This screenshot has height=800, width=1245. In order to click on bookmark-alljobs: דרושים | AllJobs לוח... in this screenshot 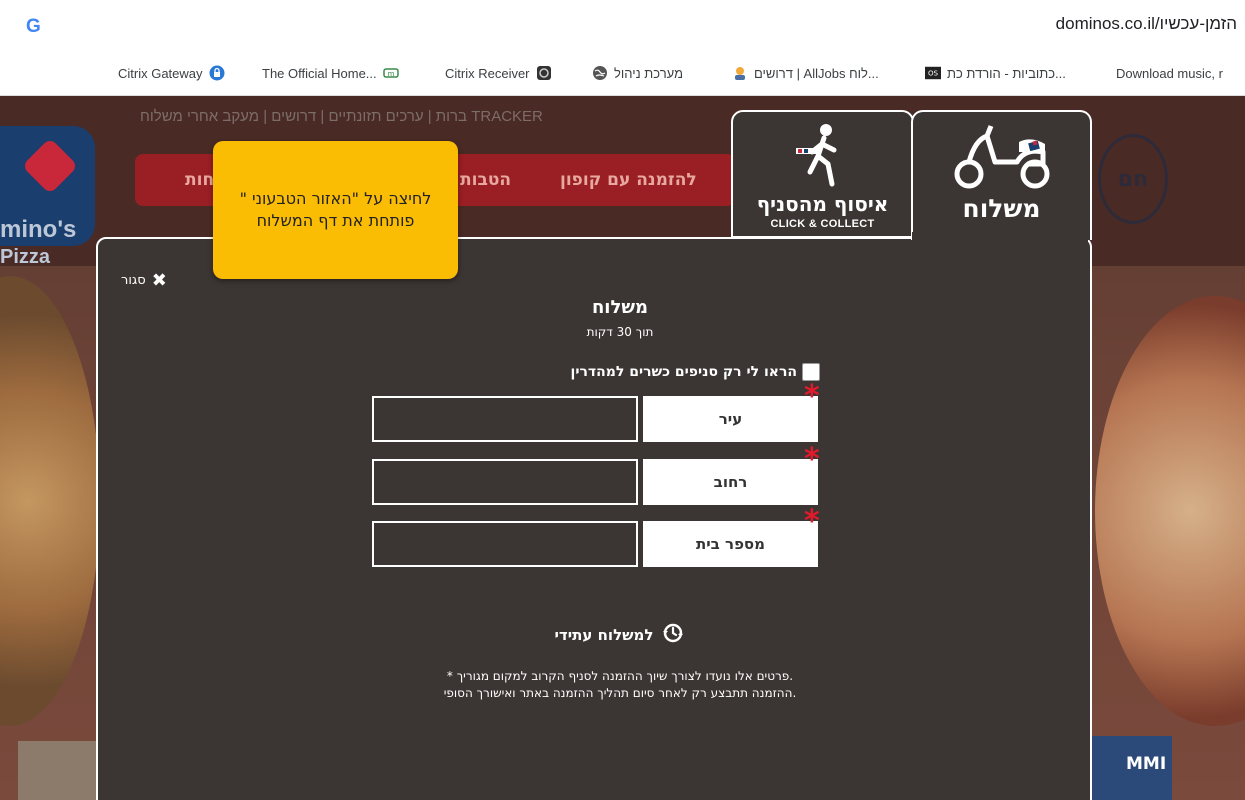, I will do `click(805, 73)`.